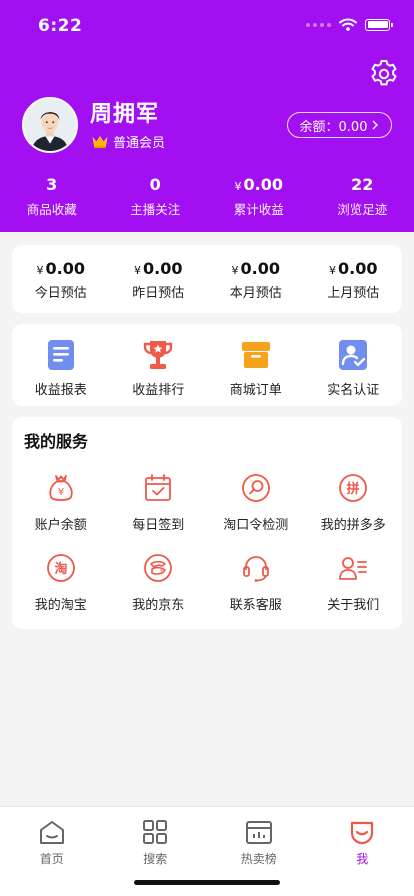 The image size is (414, 896). What do you see at coordinates (255, 390) in the screenshot?
I see `quick-label: 商城订单` at bounding box center [255, 390].